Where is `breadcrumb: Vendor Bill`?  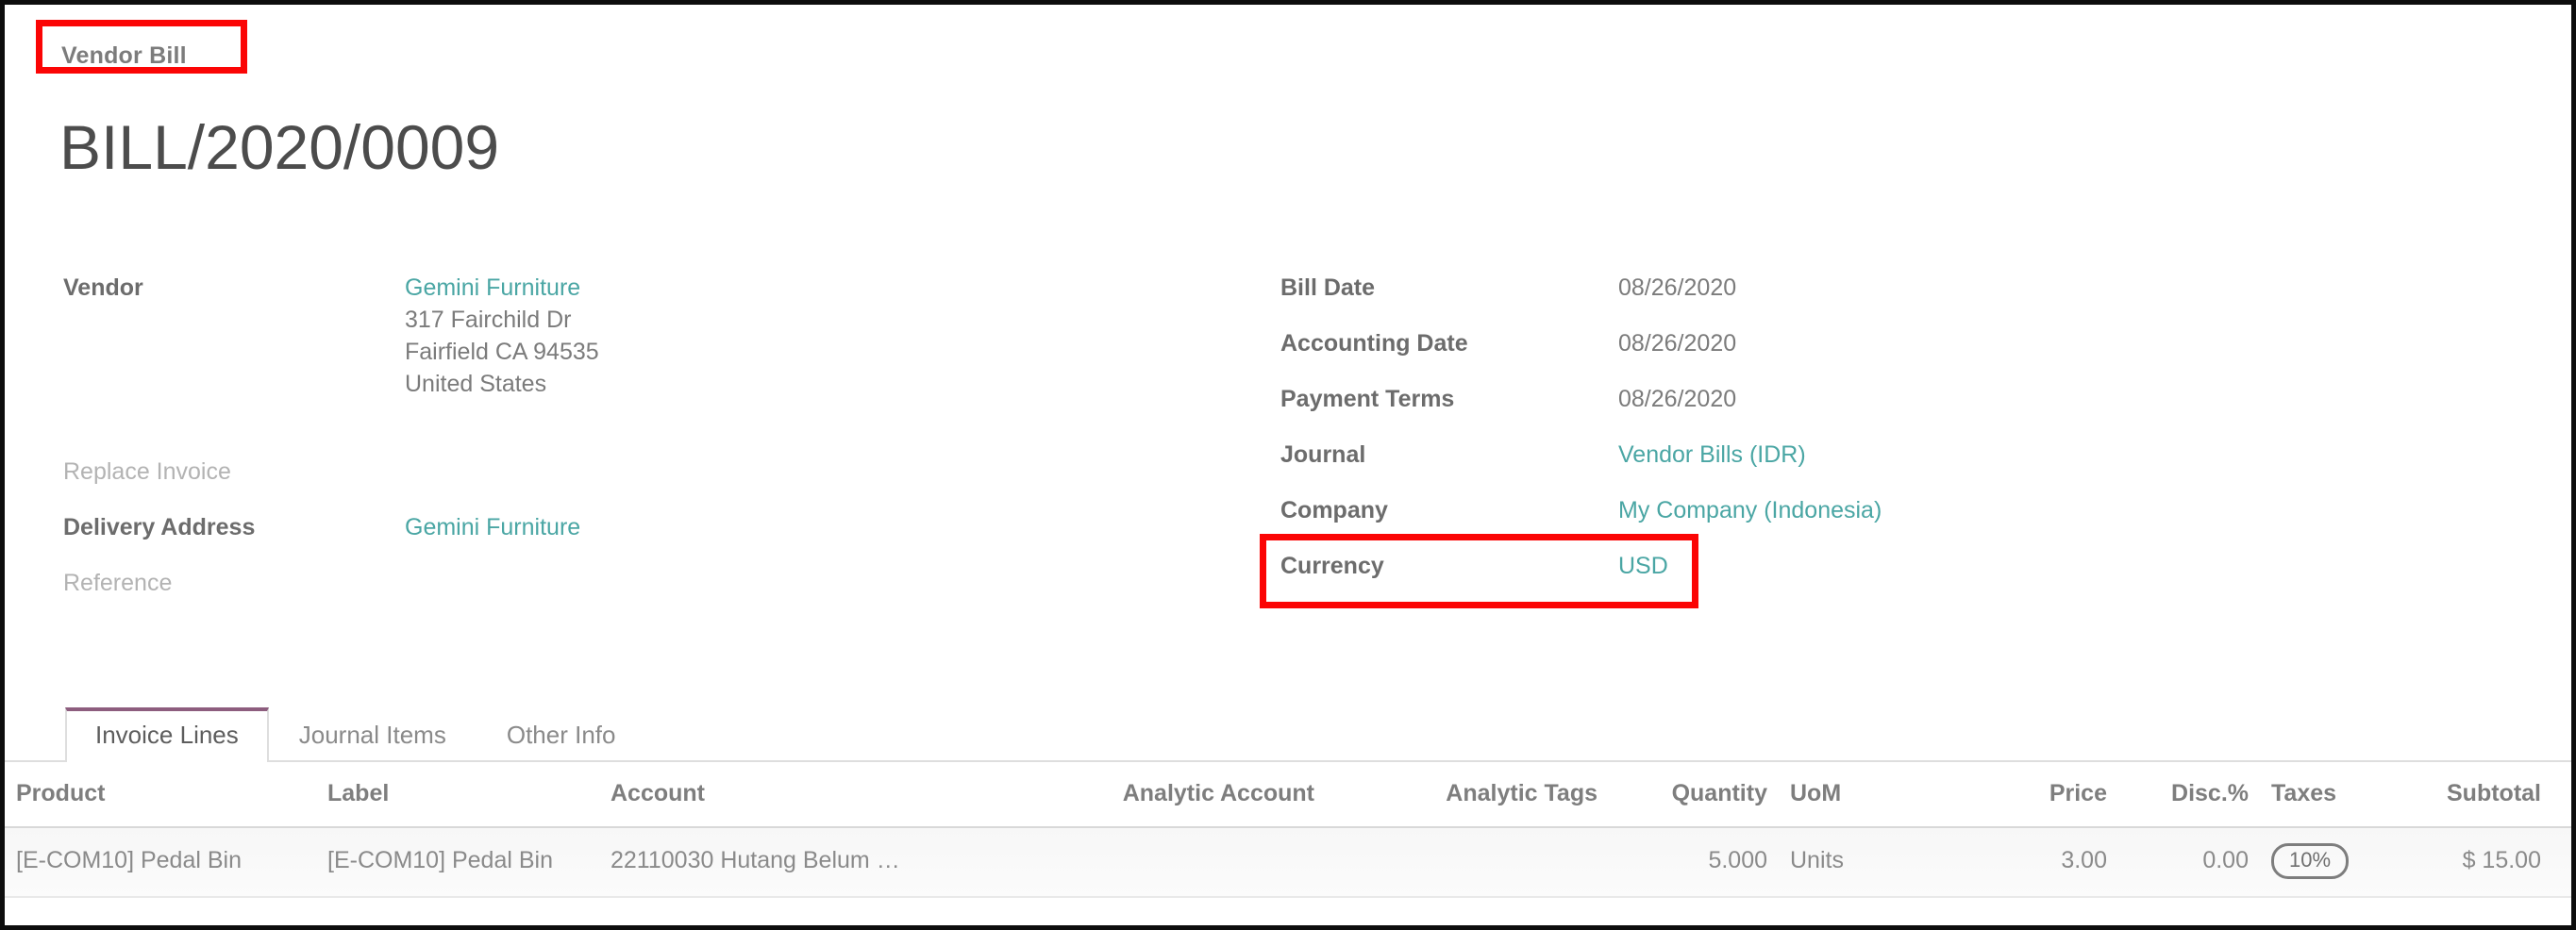
breadcrumb: Vendor Bill is located at coordinates (124, 56).